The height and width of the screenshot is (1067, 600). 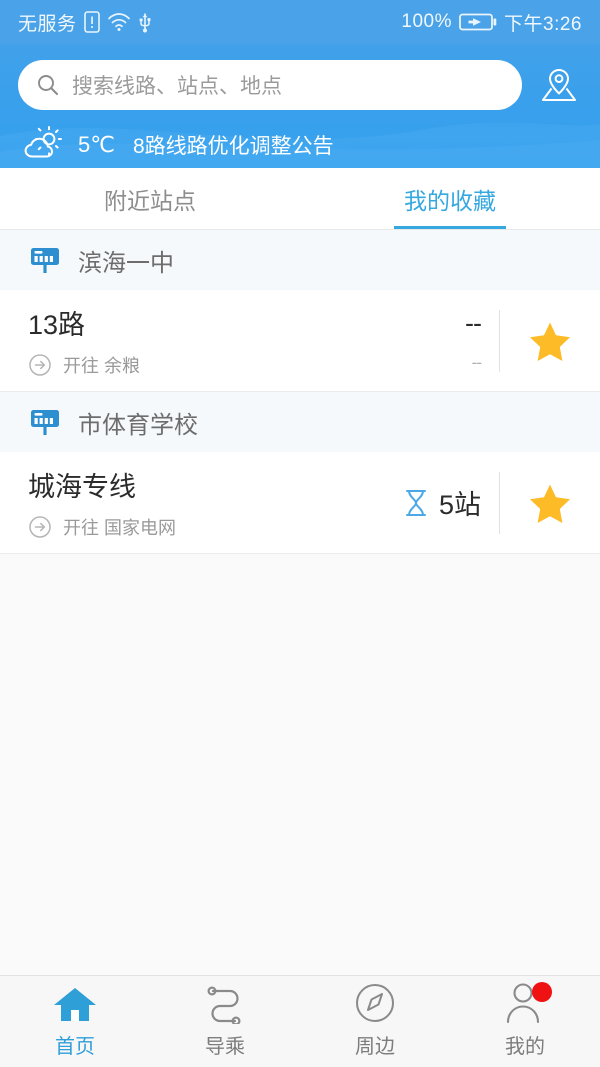 What do you see at coordinates (476, 362) in the screenshot?
I see `route-eta-secondary: --` at bounding box center [476, 362].